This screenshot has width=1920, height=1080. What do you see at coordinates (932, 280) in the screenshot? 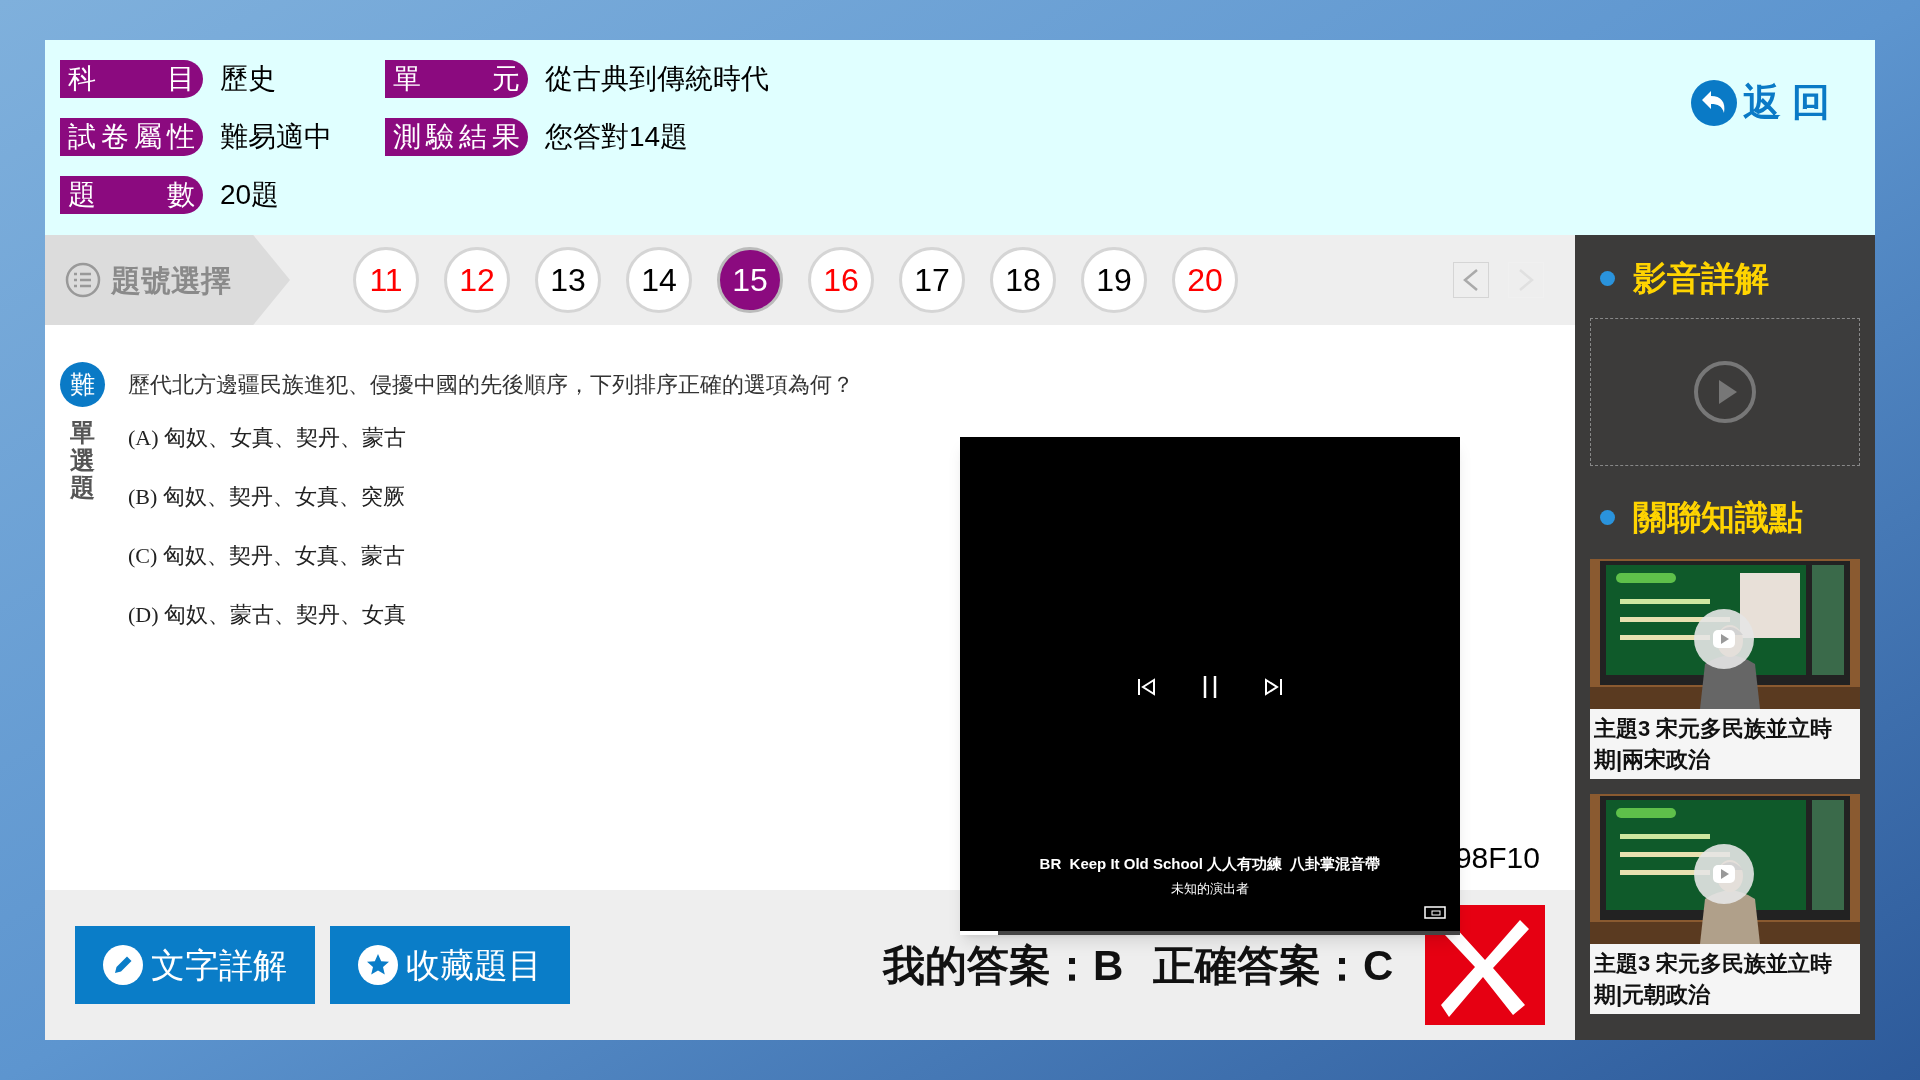
I see `question-number: 17` at bounding box center [932, 280].